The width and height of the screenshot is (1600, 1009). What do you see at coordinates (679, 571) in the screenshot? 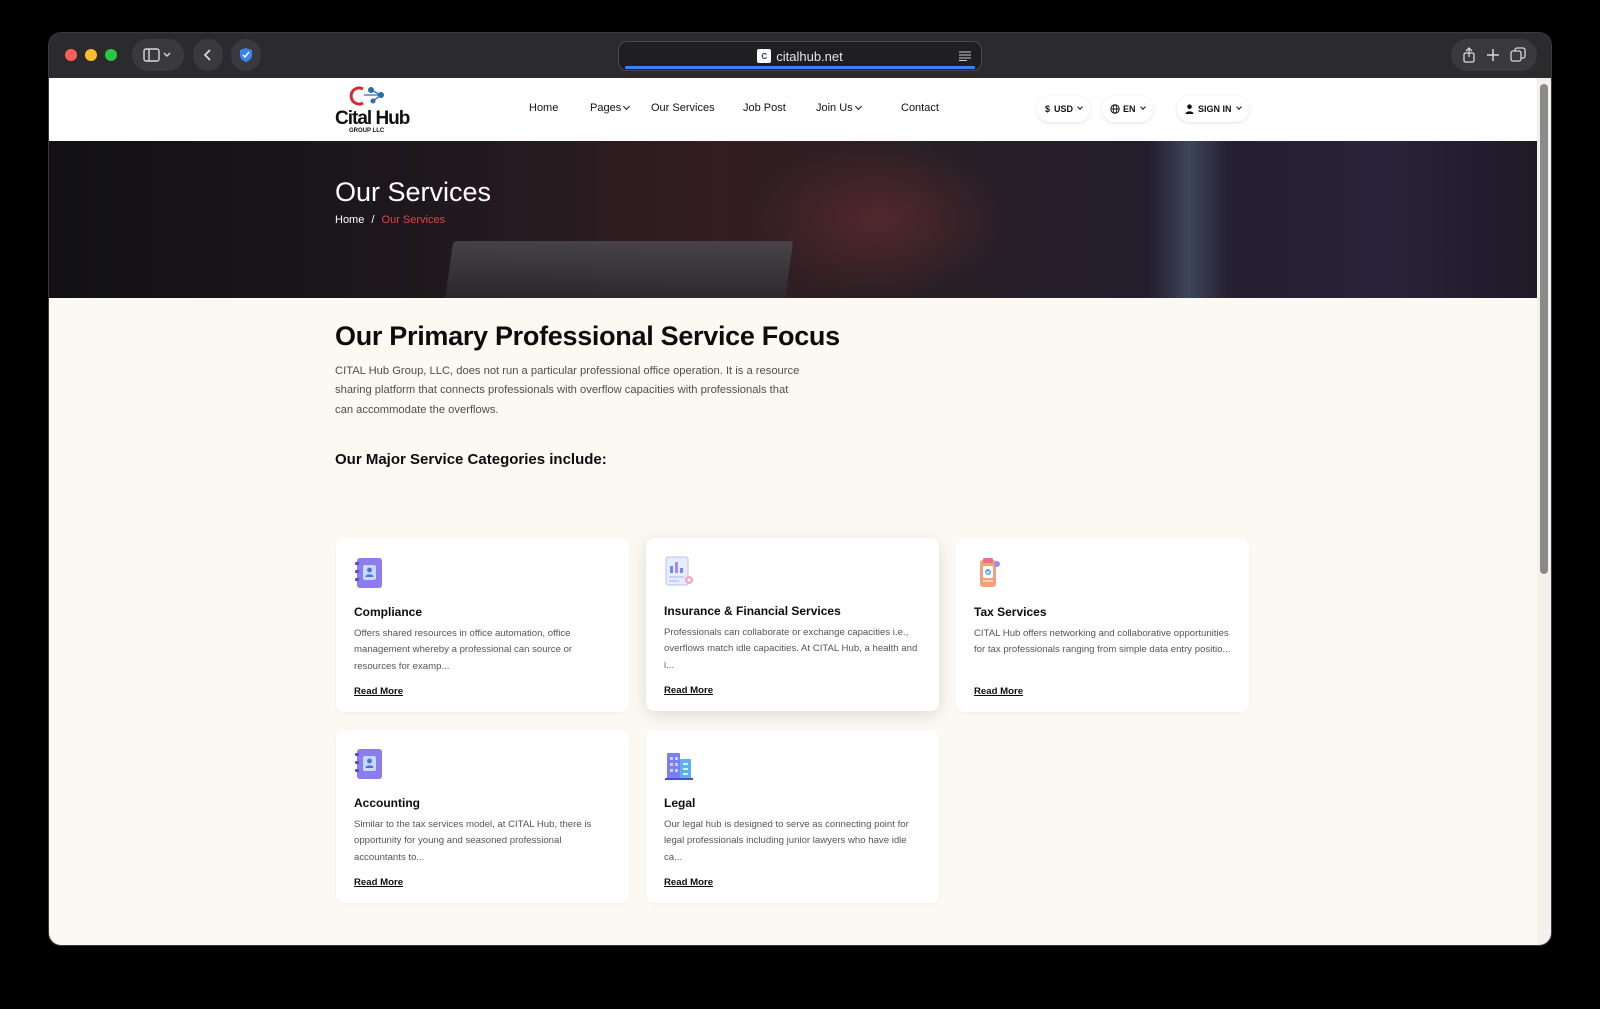
I see `report-chart-icon` at bounding box center [679, 571].